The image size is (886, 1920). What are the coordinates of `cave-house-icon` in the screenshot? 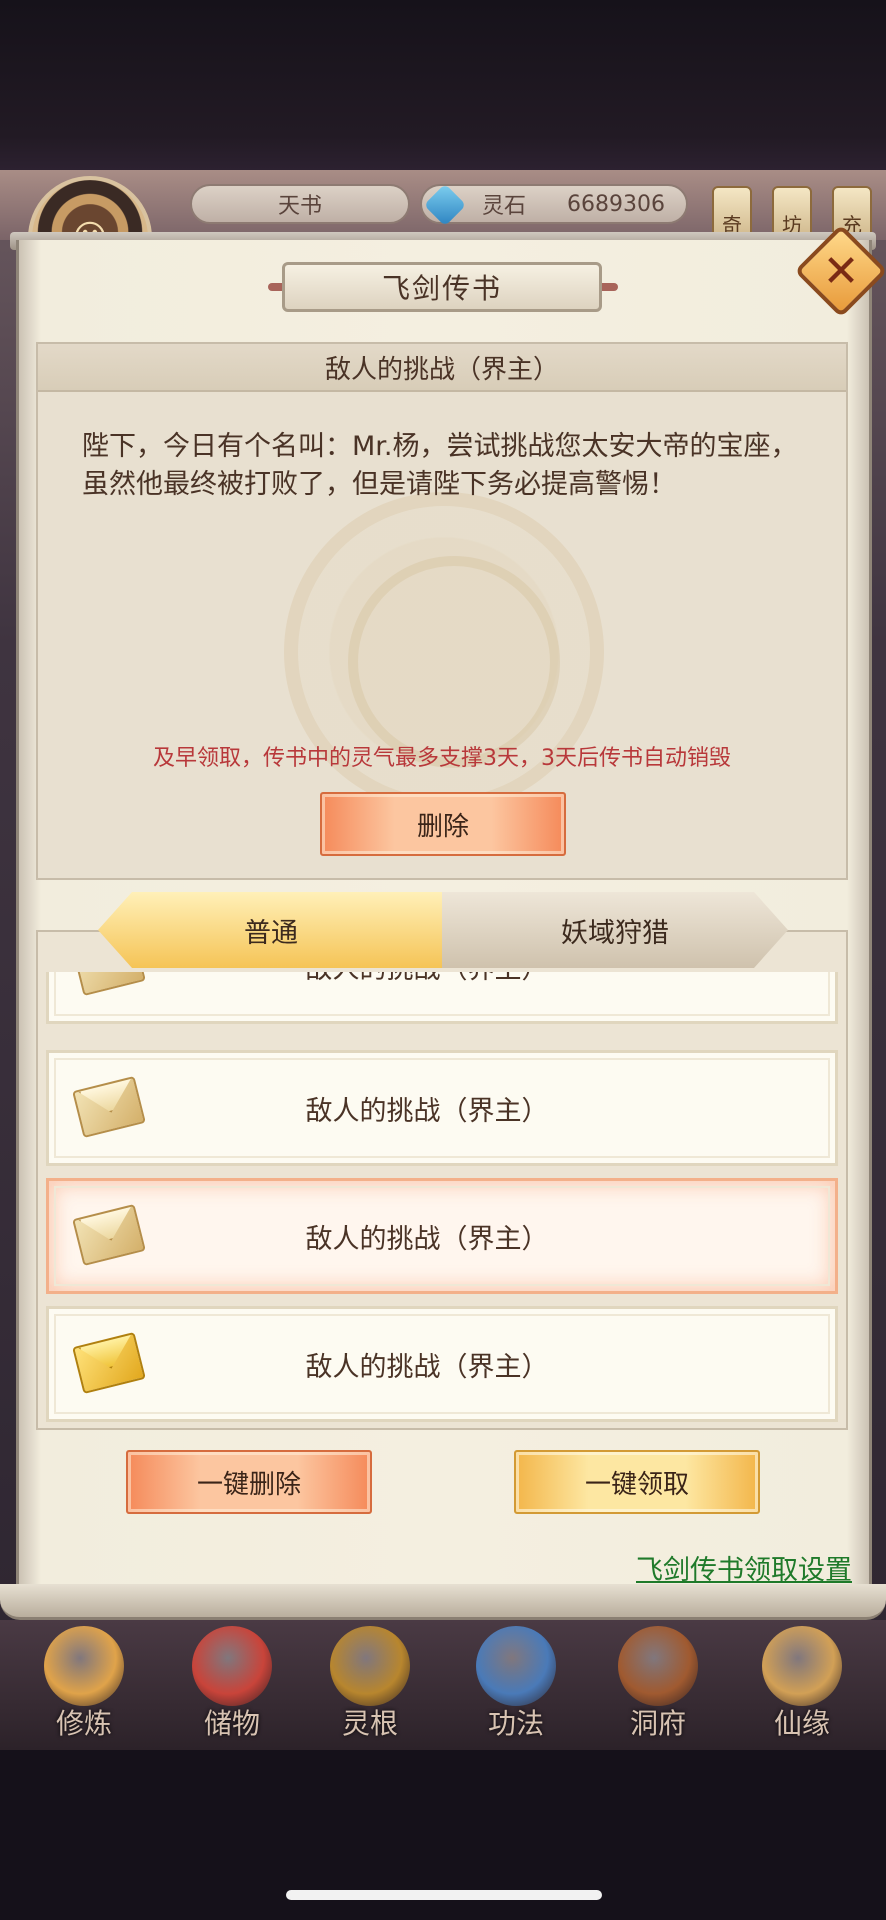 It's located at (658, 1666).